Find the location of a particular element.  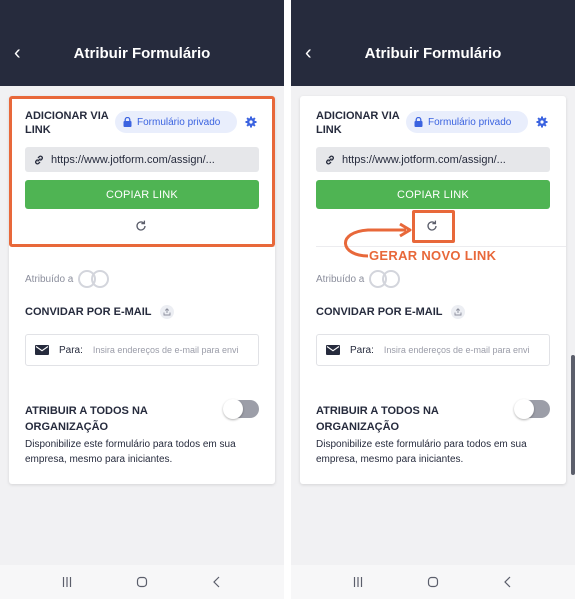

scrollbar is located at coordinates (573, 415).